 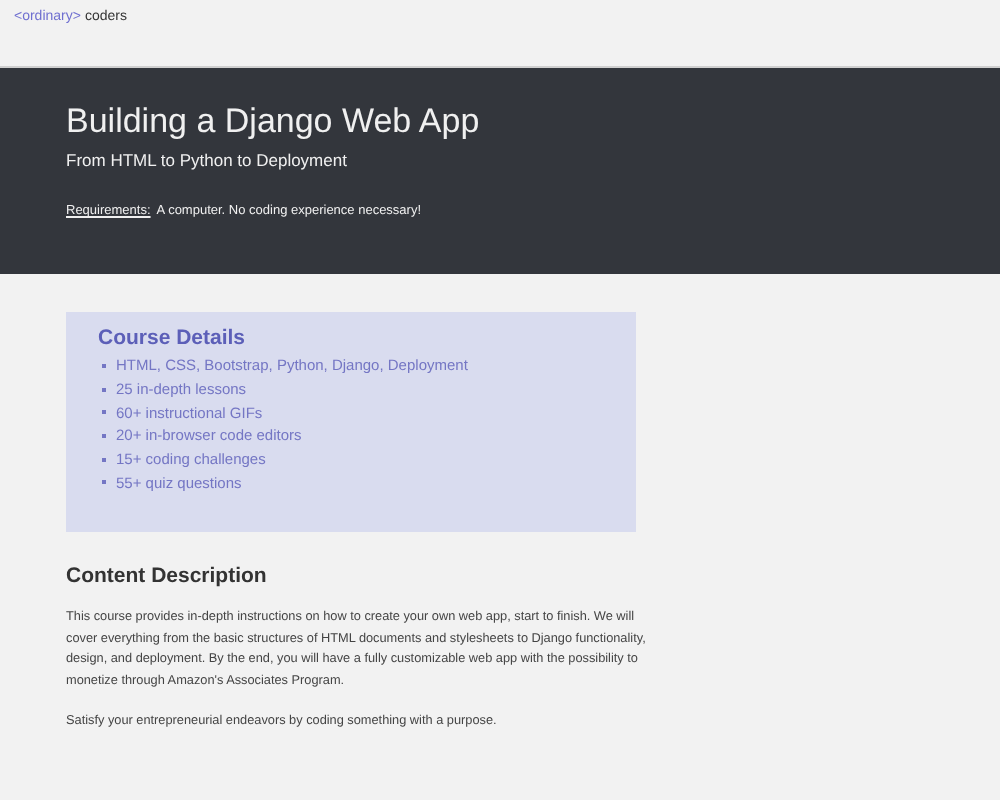 I want to click on hero-title: Building a Django Web App, so click(x=274, y=122).